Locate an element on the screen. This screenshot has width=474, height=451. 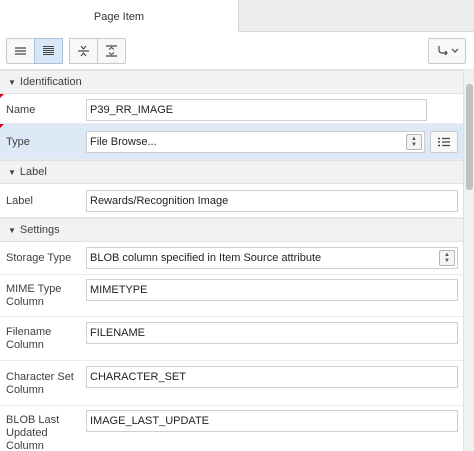
show-common-button is located at coordinates (20, 51).